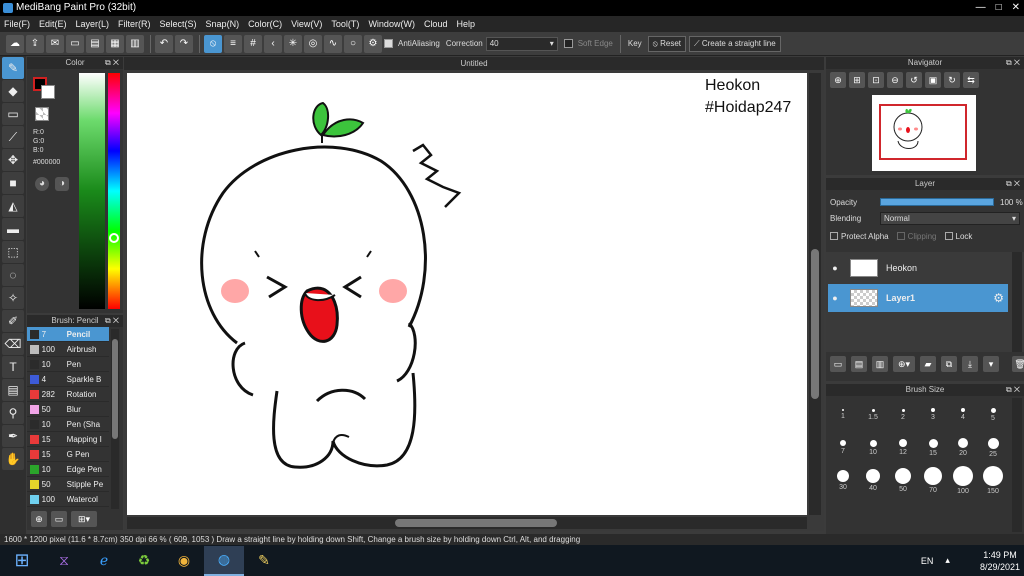 This screenshot has width=1024, height=576. I want to click on zoom-in-icon: ⊕, so click(838, 80).